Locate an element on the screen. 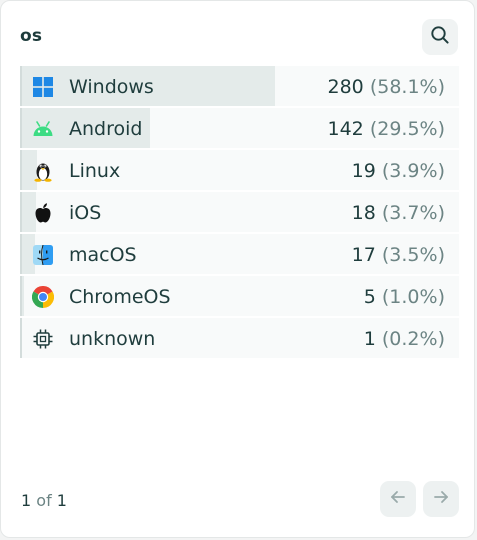 Image resolution: width=477 pixels, height=540 pixels. os-name: Linux is located at coordinates (95, 171).